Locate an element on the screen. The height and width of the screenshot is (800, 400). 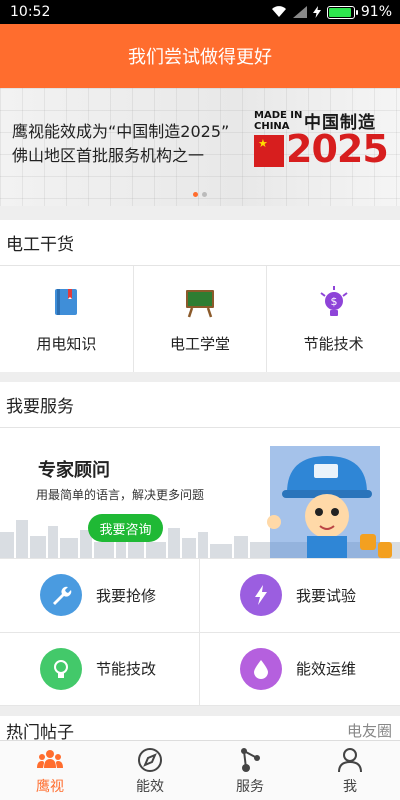
status-time: 10:52 is located at coordinates (30, 12).